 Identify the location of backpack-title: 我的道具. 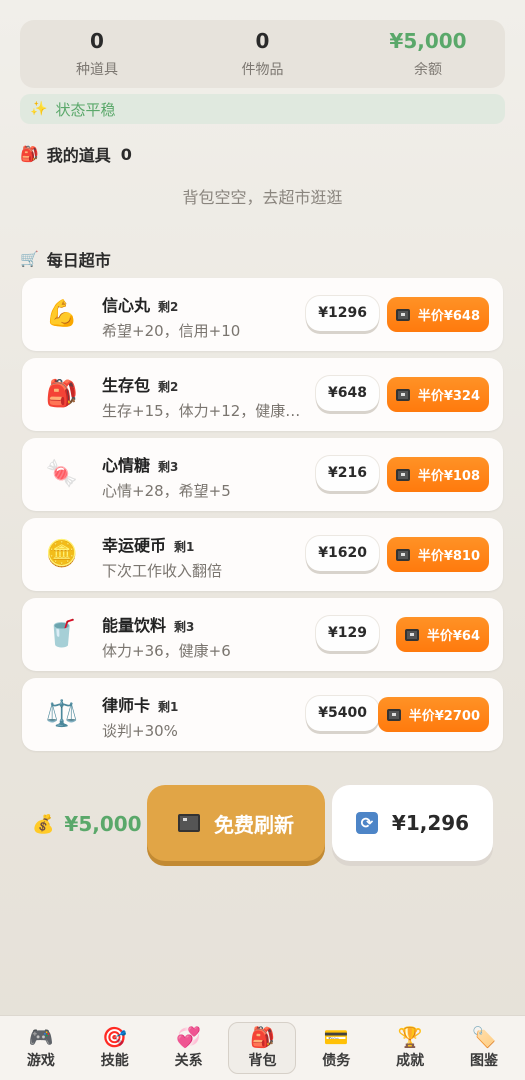
(78, 155).